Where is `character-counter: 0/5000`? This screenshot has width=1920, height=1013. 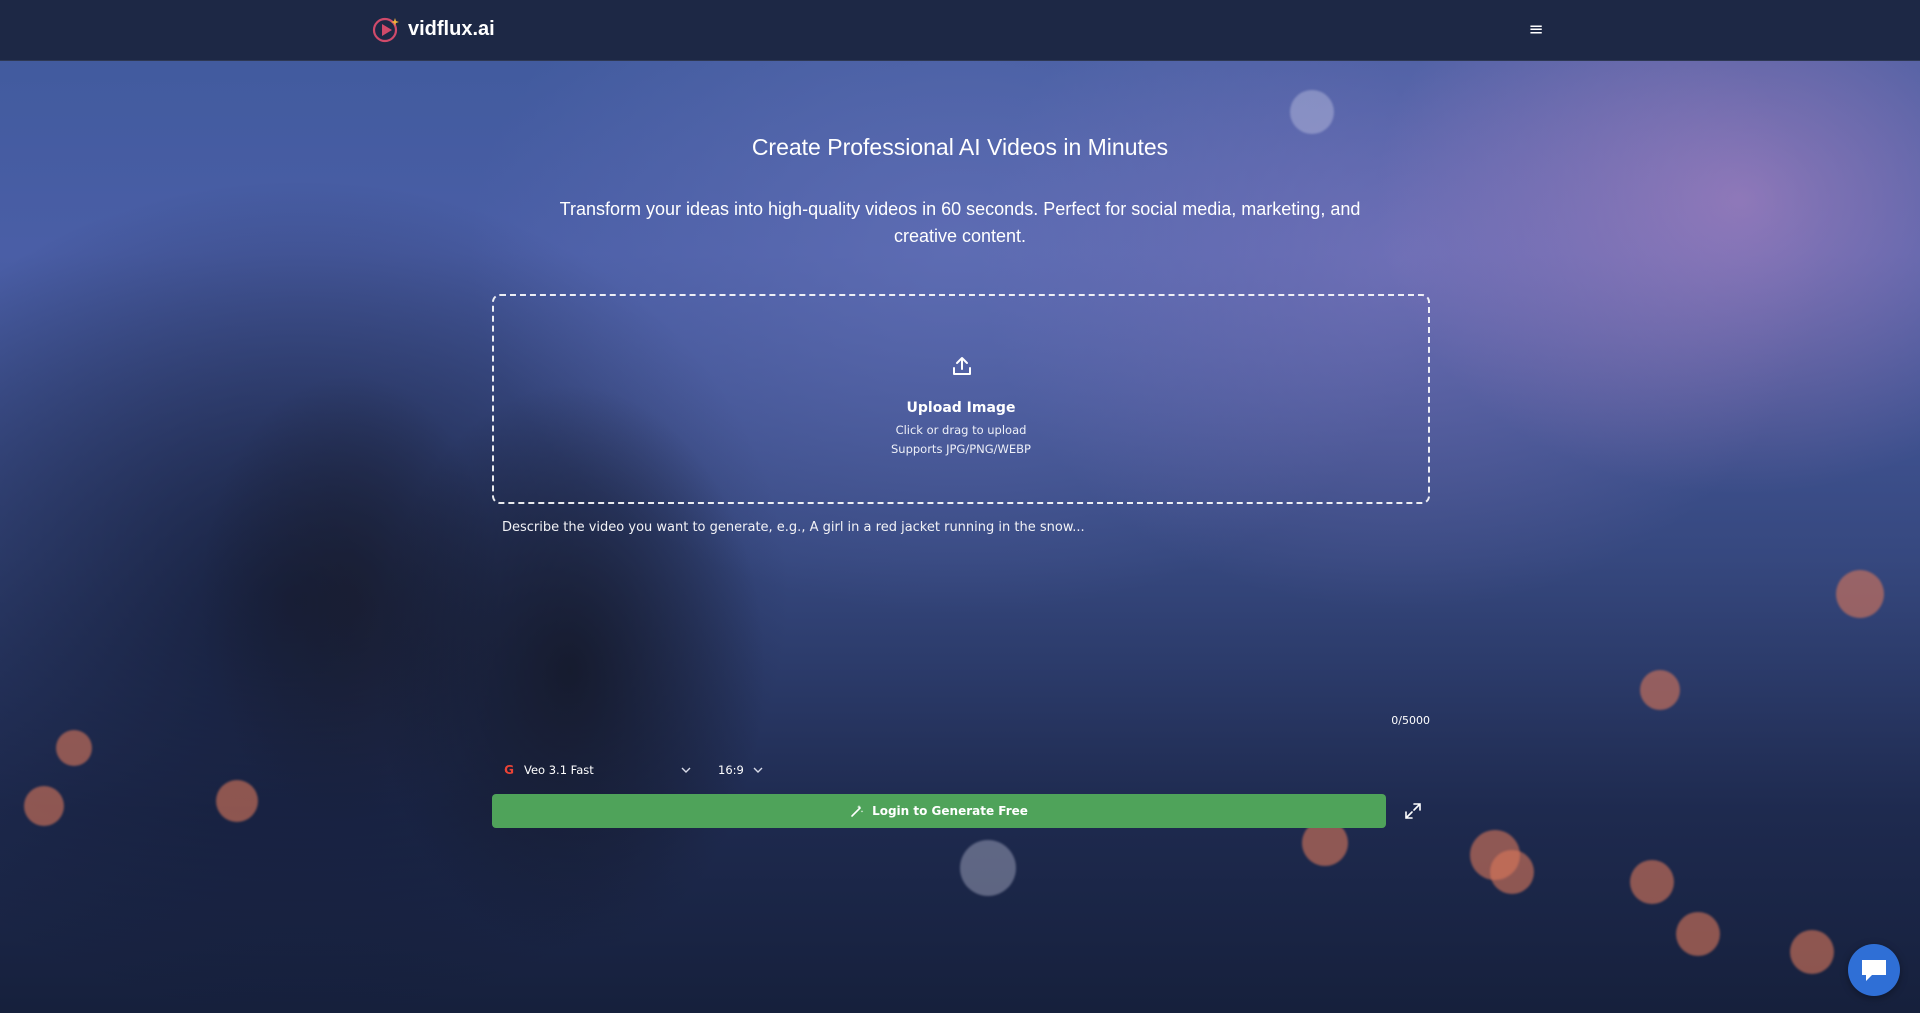
character-counter: 0/5000 is located at coordinates (1410, 720).